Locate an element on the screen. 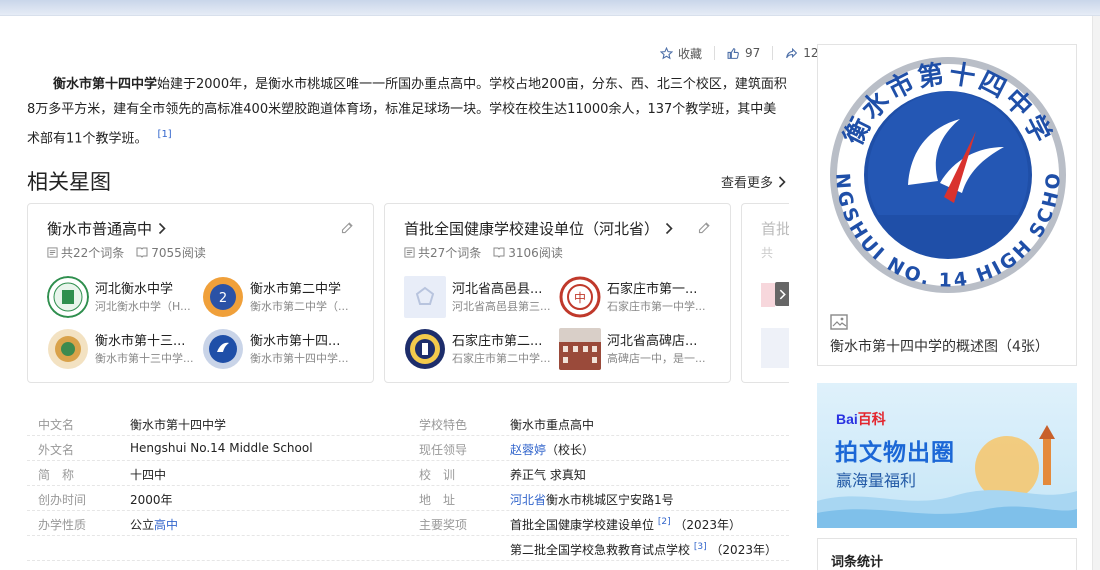 The height and width of the screenshot is (570, 1100). card-meta: 共22个词条 7055阅读 is located at coordinates (132, 252).